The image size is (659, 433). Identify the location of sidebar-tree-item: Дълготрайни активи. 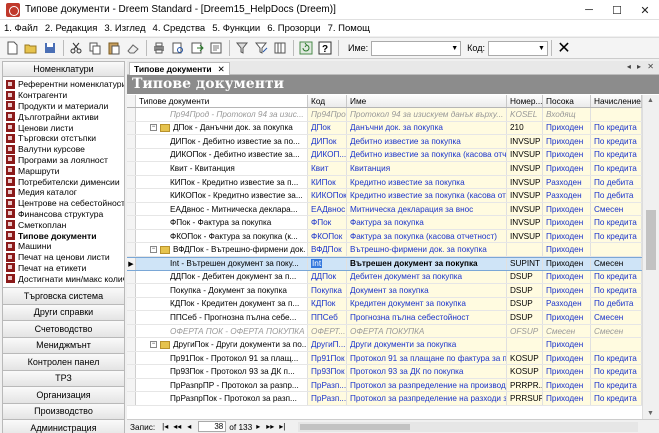
(63, 116).